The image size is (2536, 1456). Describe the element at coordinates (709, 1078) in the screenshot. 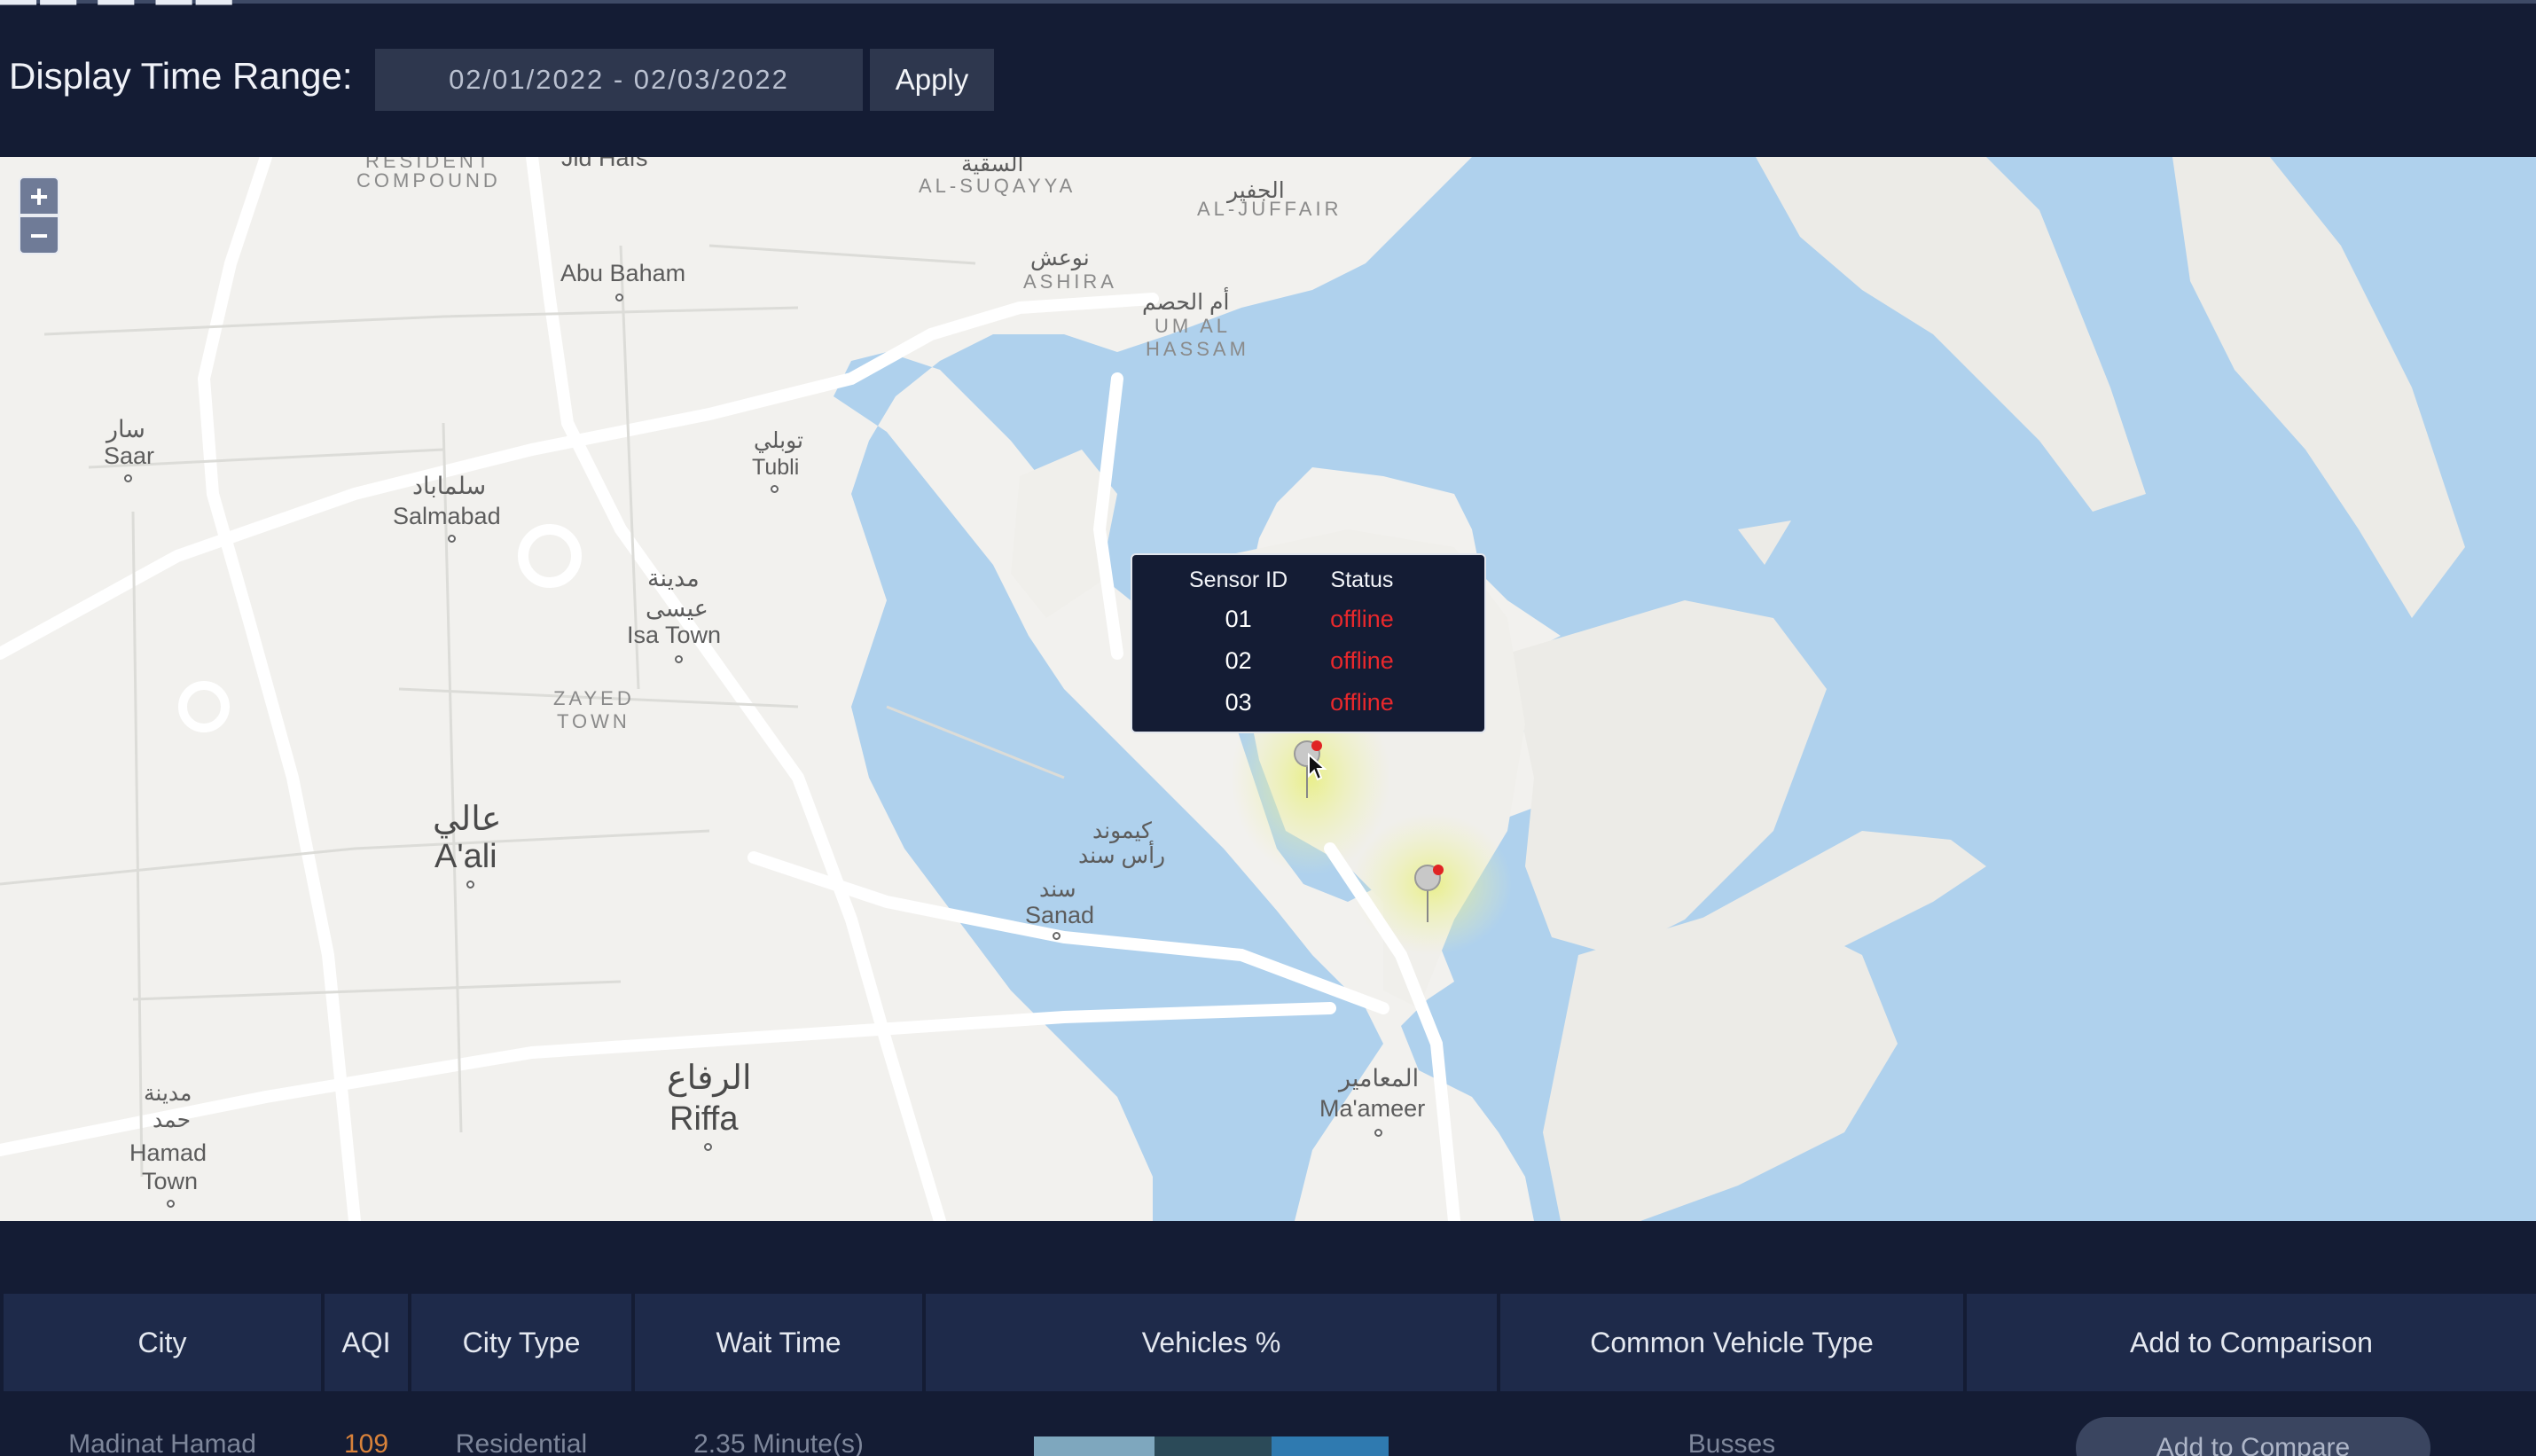

I see `place-label: الرفاع` at that location.